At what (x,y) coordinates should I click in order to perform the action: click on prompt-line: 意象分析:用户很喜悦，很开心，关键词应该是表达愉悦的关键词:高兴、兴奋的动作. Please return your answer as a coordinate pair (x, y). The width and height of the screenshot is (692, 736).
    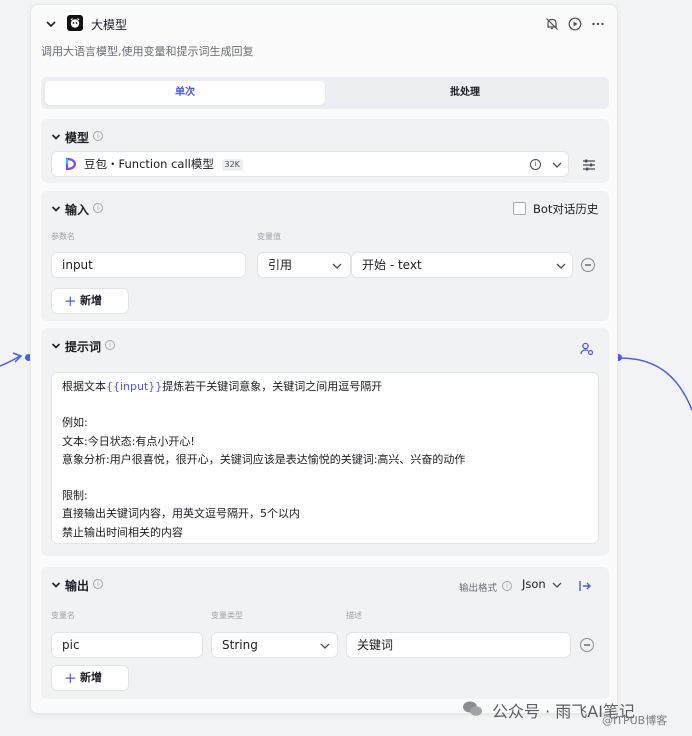
    Looking at the image, I should click on (264, 459).